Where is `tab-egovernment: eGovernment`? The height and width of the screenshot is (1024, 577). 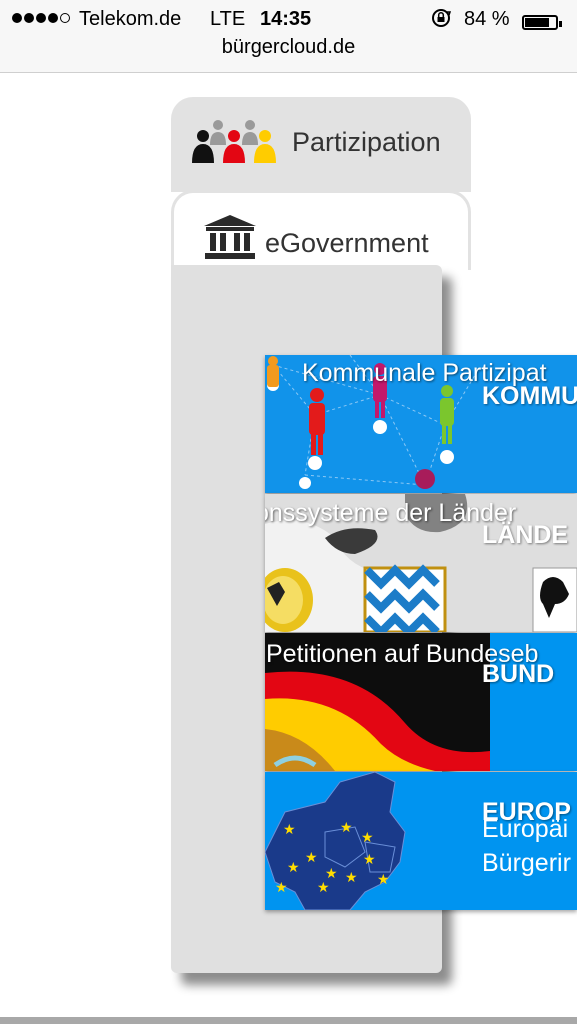 tab-egovernment: eGovernment is located at coordinates (321, 230).